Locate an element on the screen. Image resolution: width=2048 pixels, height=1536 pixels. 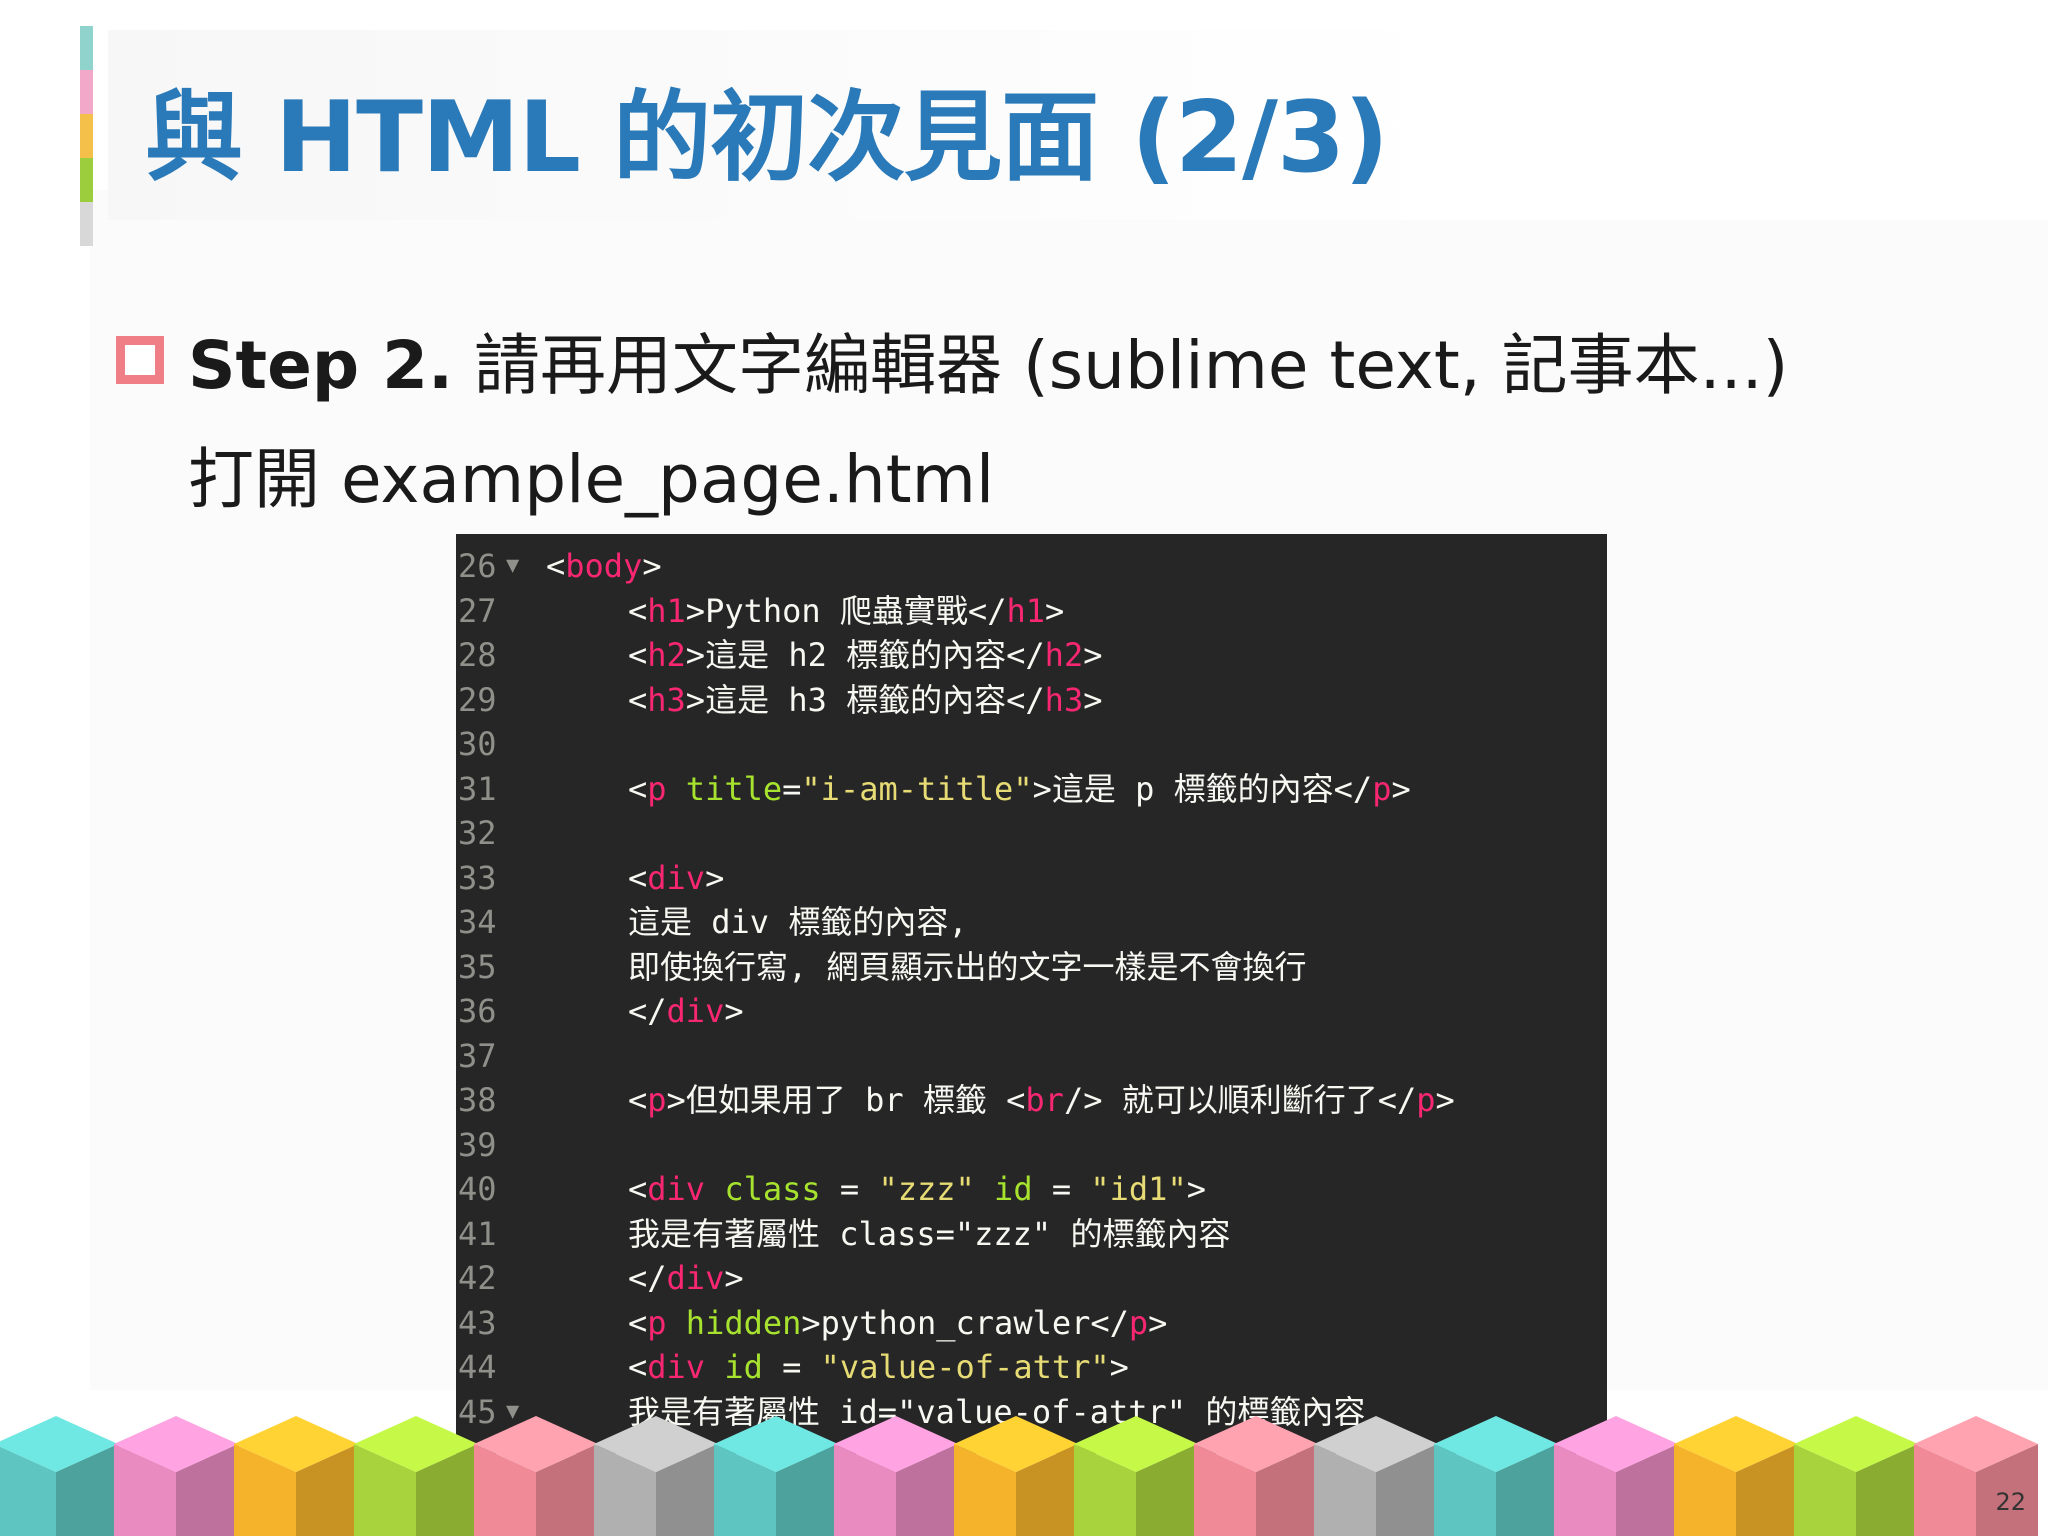
code-token-p: >這是 h3 標籤的內容</ is located at coordinates (865, 699).